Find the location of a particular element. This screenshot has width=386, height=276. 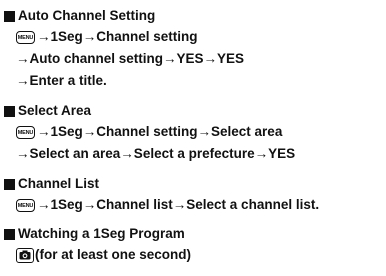

step-text: →Select an area→Select a prefecture→YES is located at coordinates (156, 153).